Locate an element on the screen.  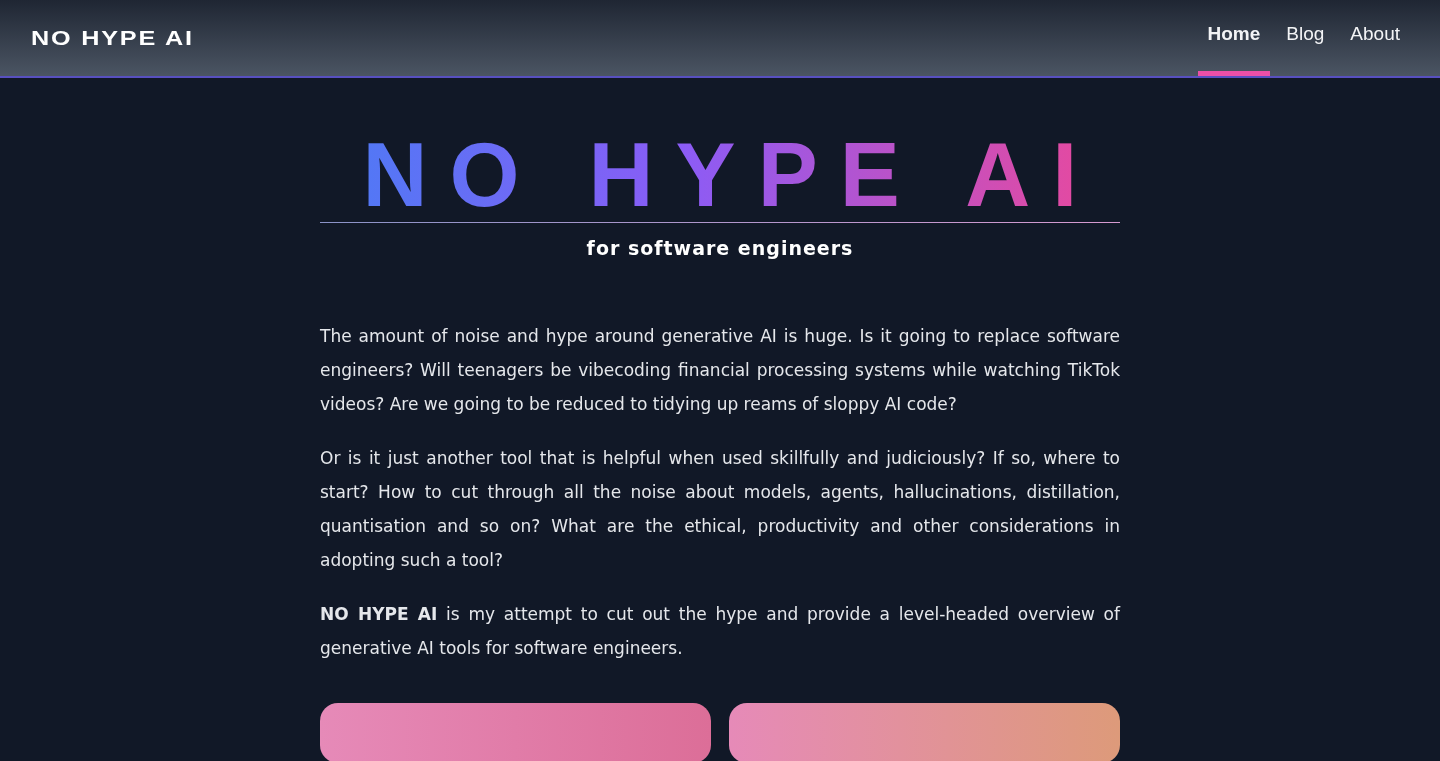
site-logo: NO HYPE AI is located at coordinates (112, 38).